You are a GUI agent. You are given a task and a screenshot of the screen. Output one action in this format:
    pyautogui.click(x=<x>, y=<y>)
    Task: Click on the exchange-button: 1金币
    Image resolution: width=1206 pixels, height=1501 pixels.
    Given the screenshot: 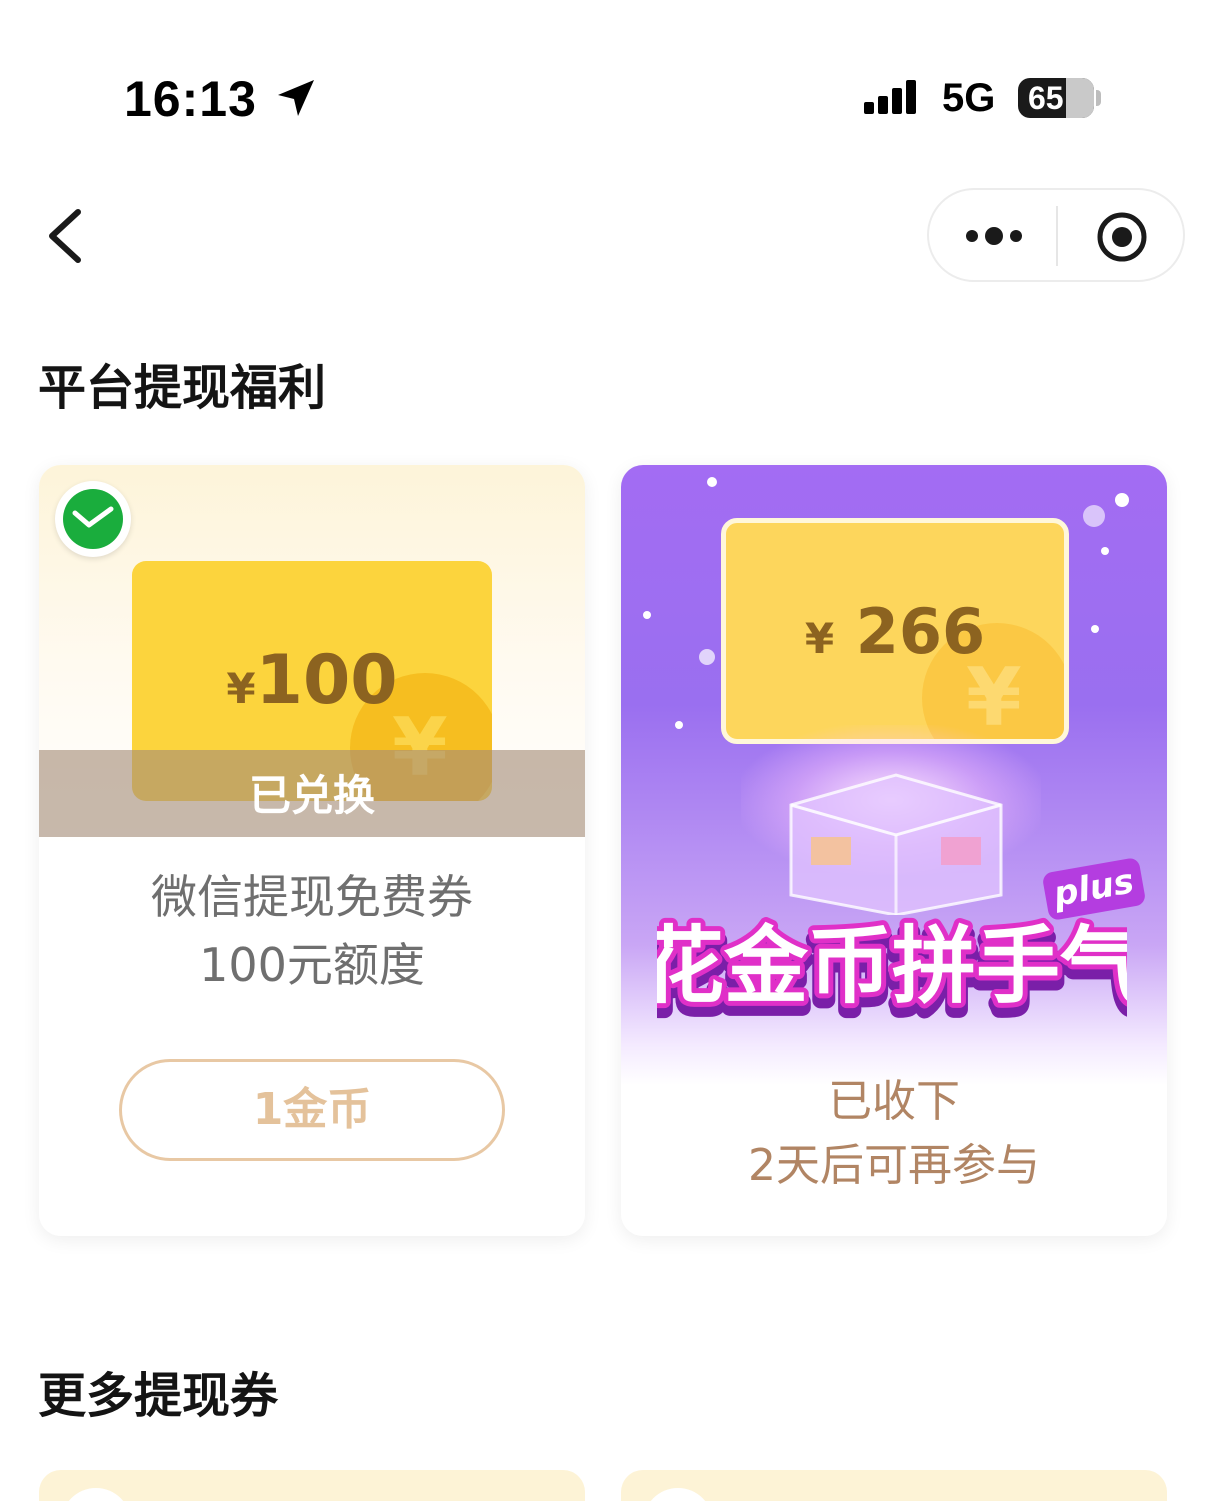 What is the action you would take?
    pyautogui.click(x=312, y=1110)
    